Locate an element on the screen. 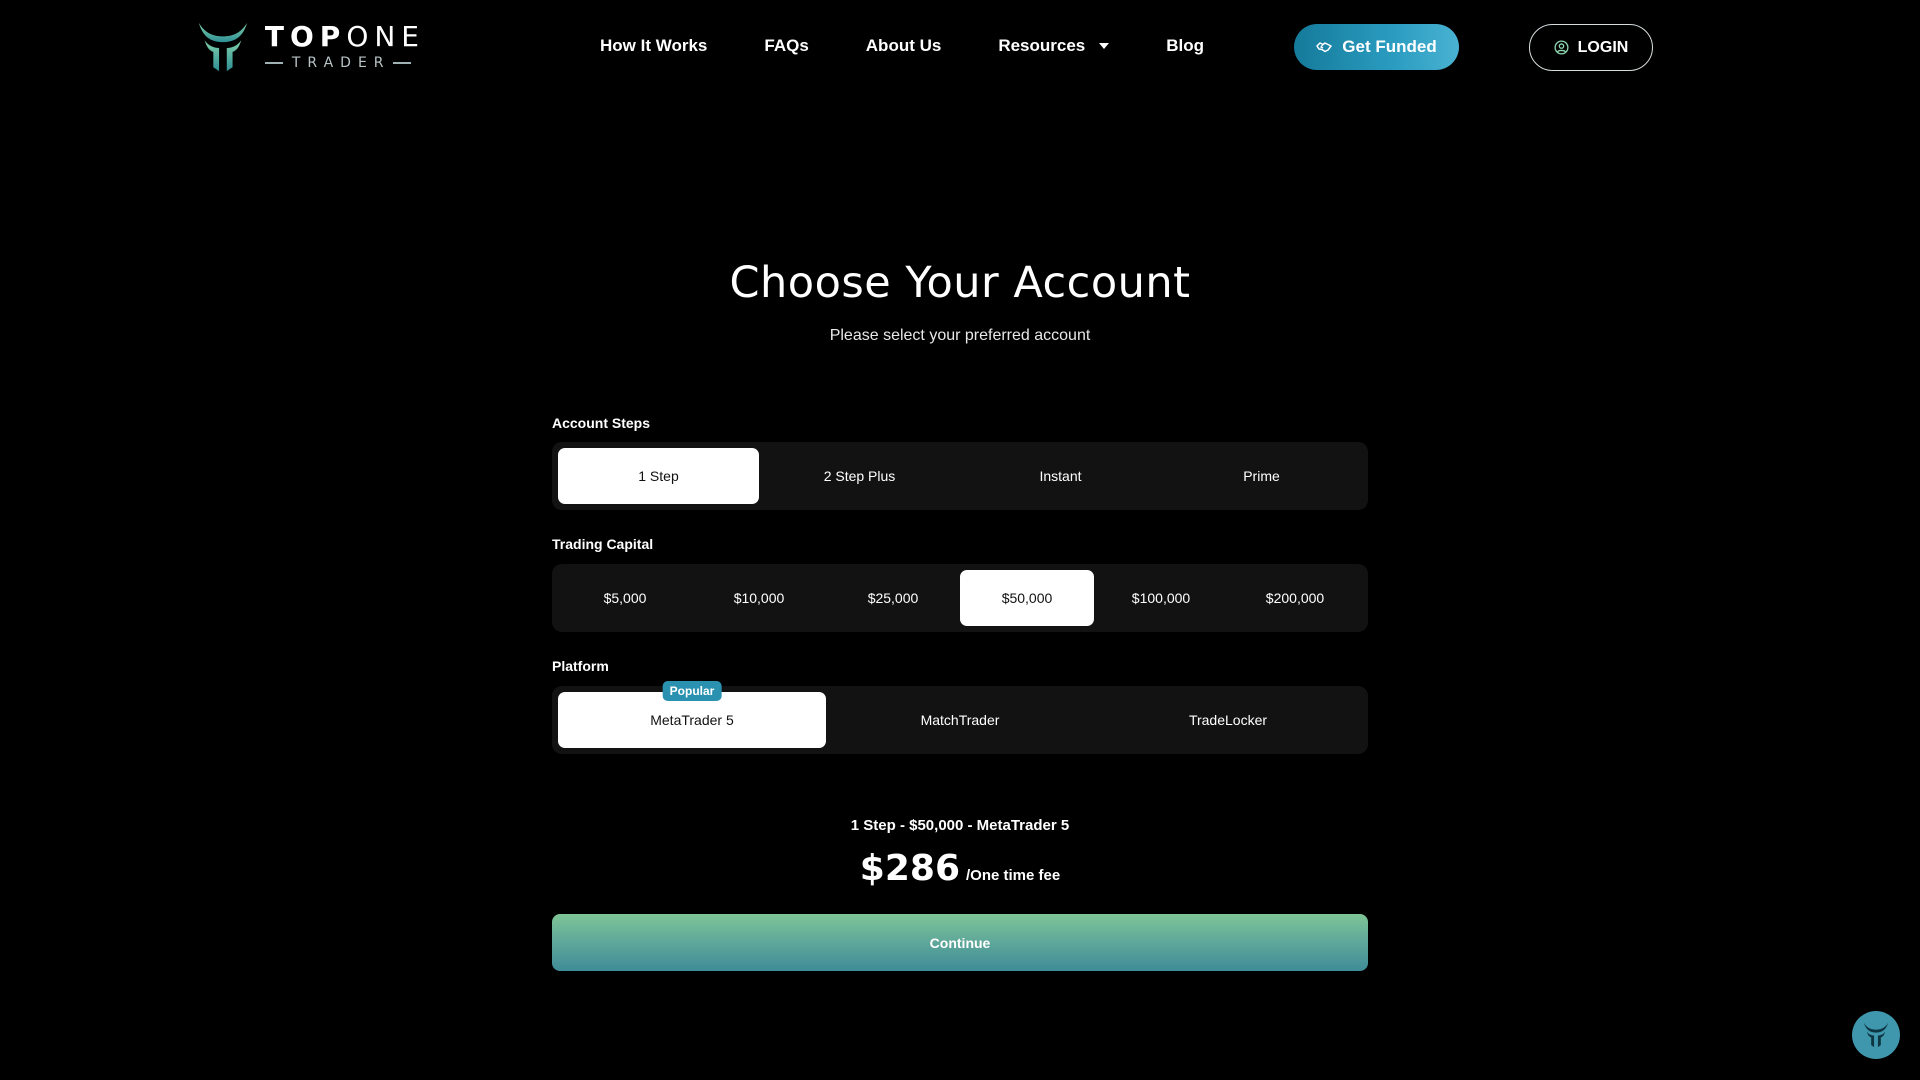  capital-option-100000: $100,000 is located at coordinates (1161, 598).